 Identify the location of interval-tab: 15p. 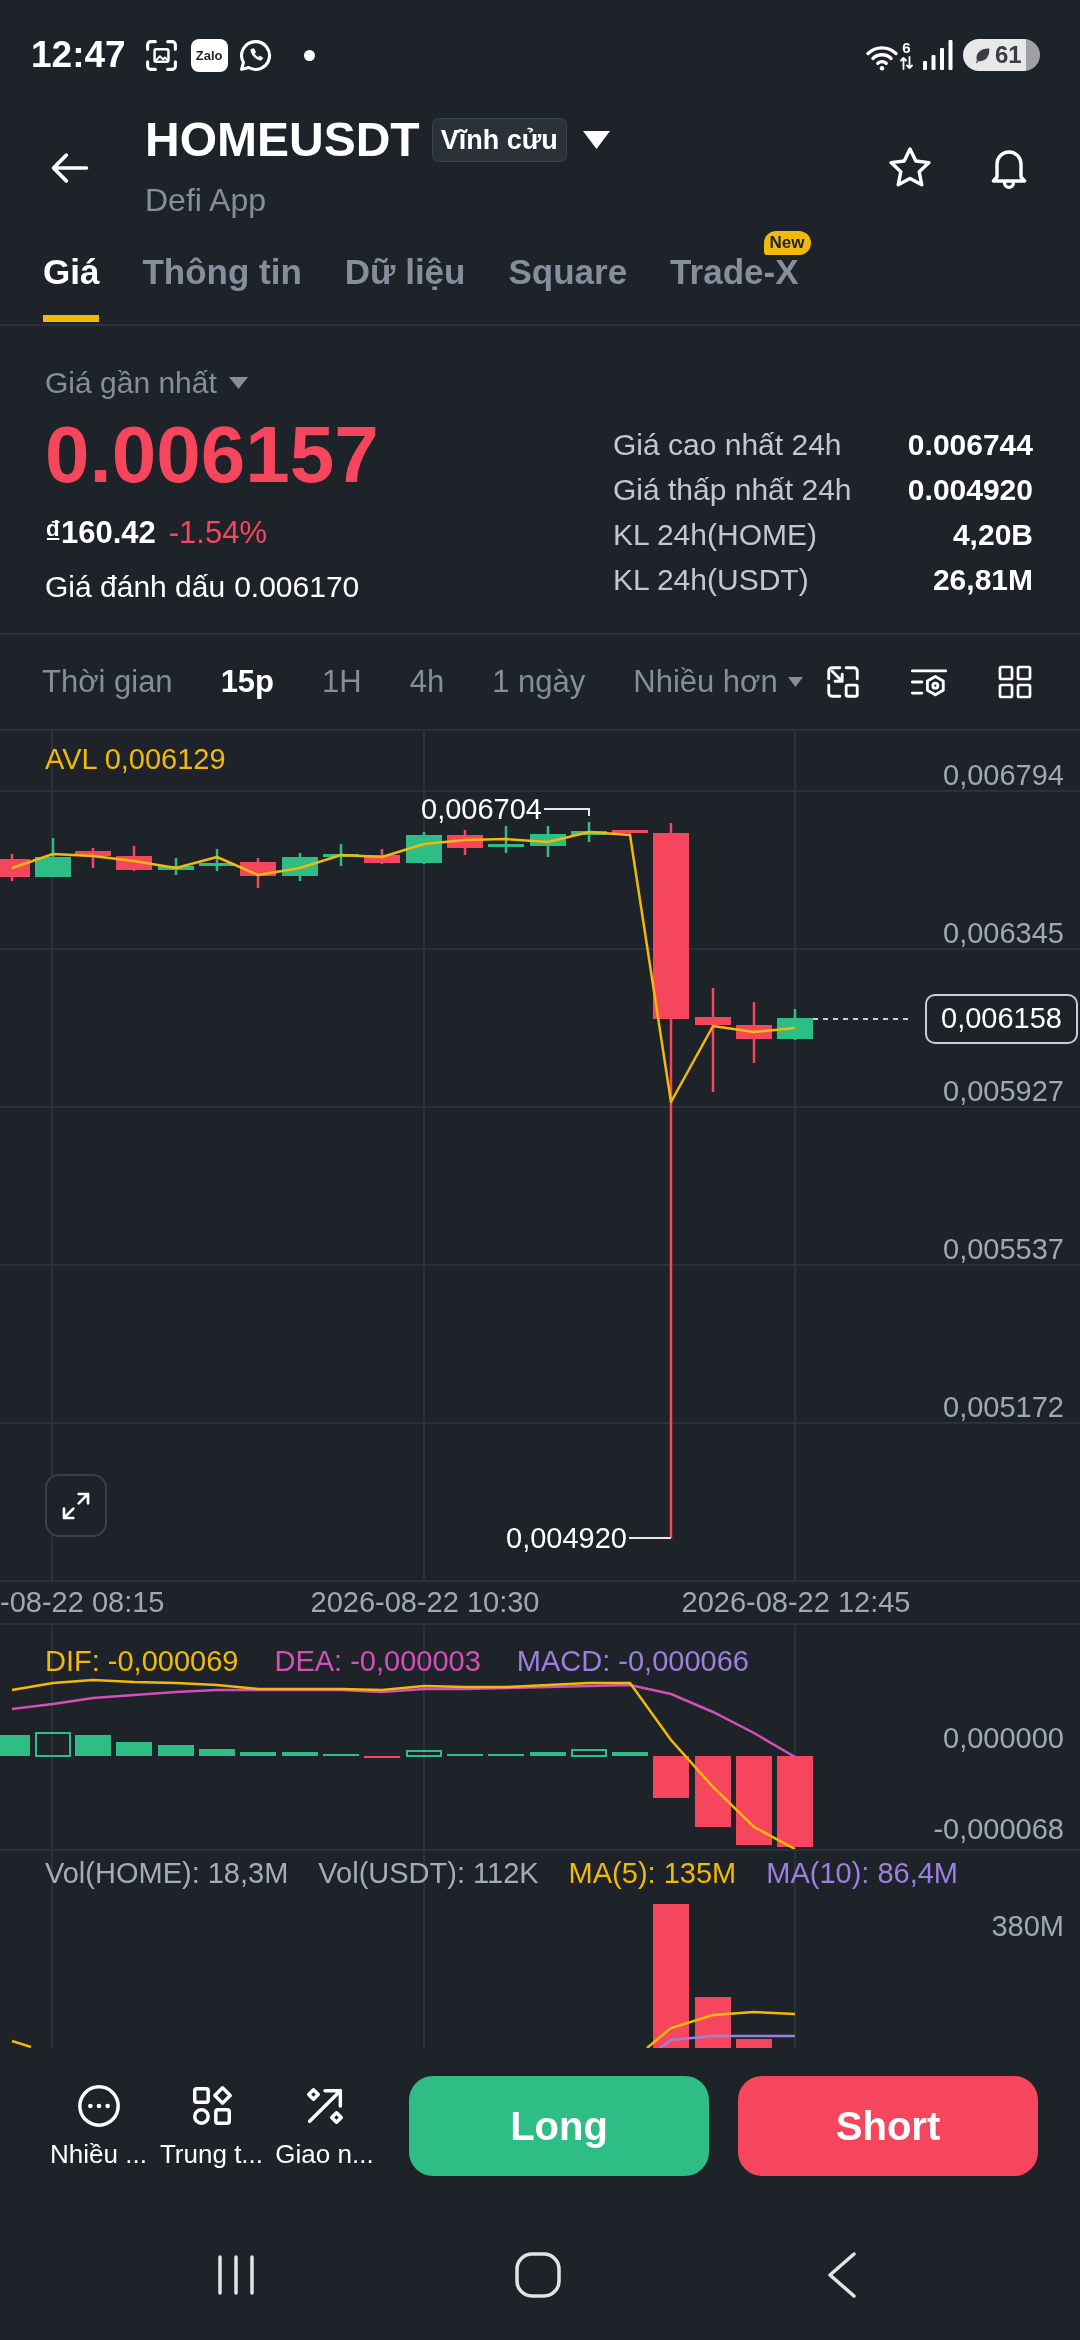
(247, 682).